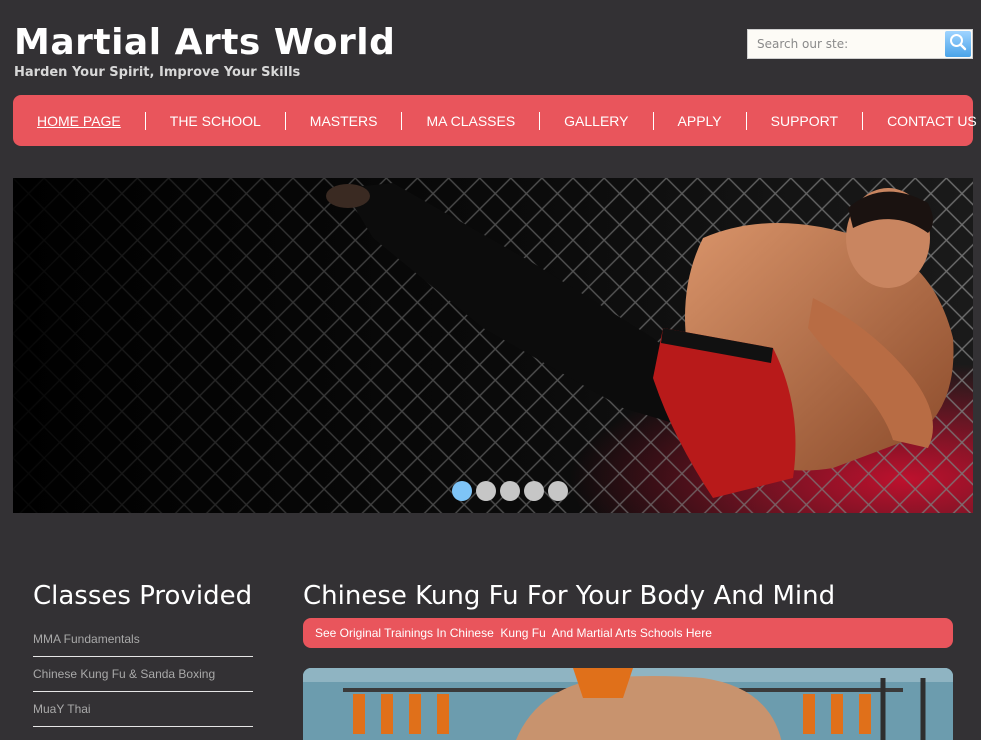 The width and height of the screenshot is (981, 740). I want to click on sidebar-title: Classes Provided, so click(143, 596).